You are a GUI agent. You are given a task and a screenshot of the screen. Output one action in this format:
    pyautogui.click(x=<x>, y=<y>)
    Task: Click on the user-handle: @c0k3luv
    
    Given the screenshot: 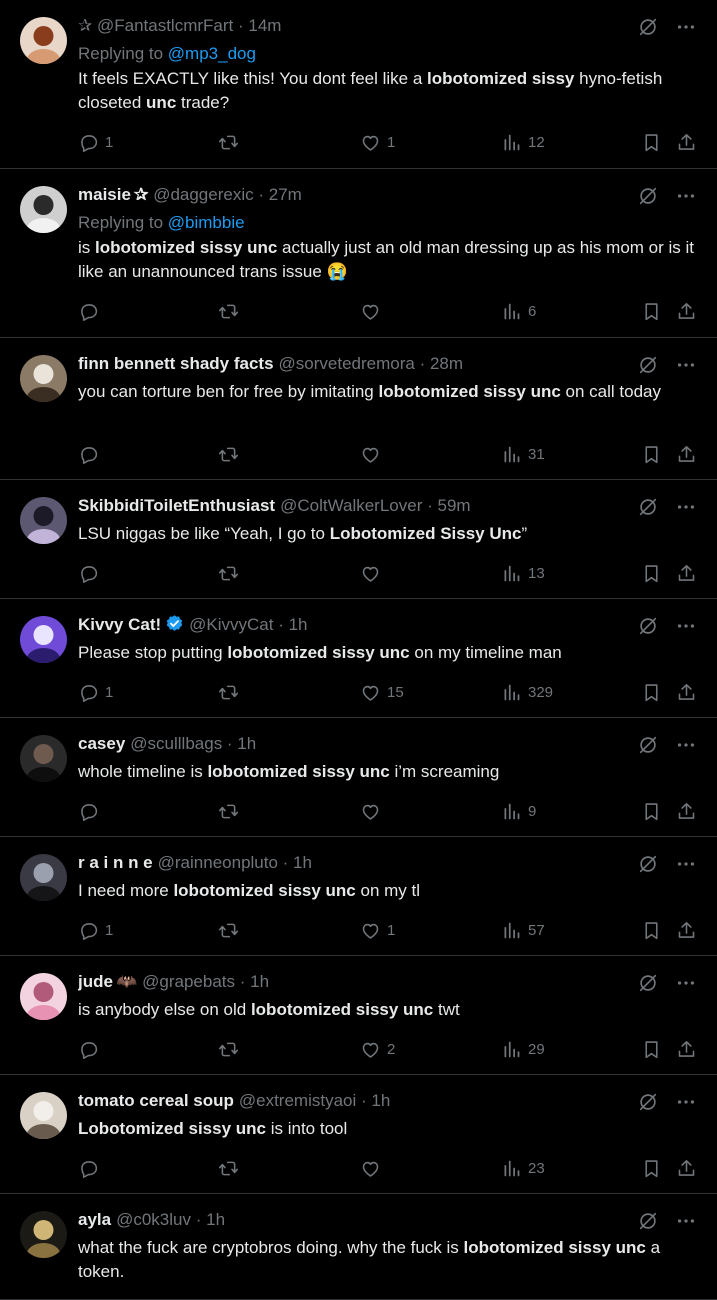 What is the action you would take?
    pyautogui.click(x=153, y=1219)
    